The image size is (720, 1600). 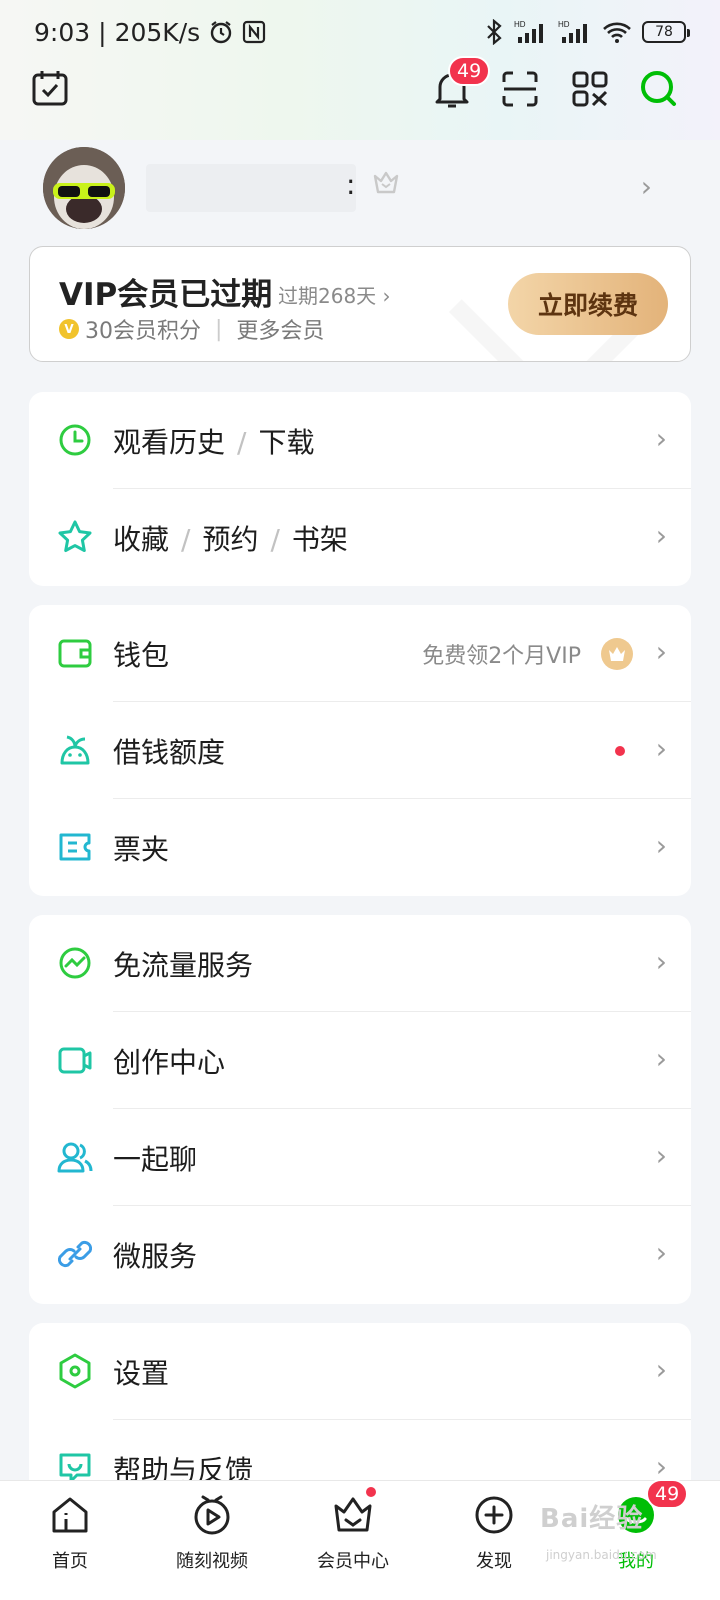 I want to click on micro-services-label: 微服务, so click(x=155, y=1256).